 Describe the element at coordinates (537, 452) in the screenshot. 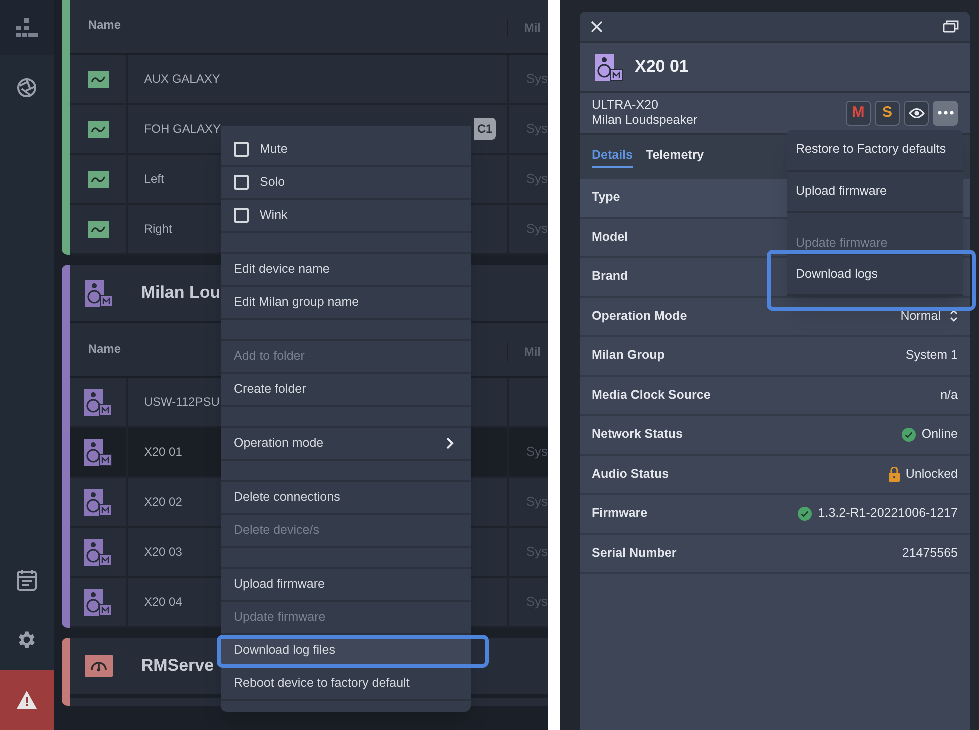

I see `table-cell-text: Sys` at that location.